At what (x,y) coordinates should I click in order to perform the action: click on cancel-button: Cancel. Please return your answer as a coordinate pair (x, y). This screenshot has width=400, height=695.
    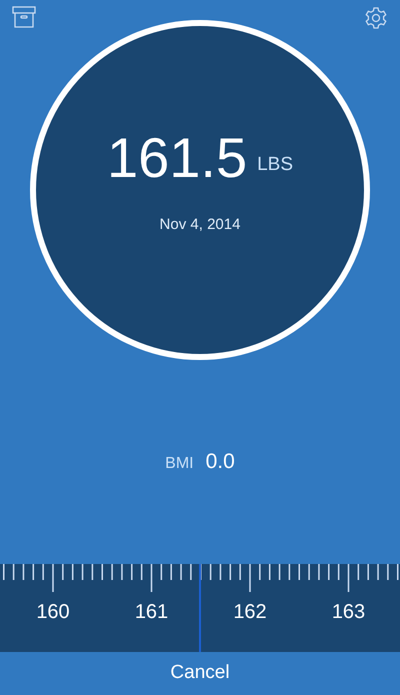
    Looking at the image, I should click on (200, 673).